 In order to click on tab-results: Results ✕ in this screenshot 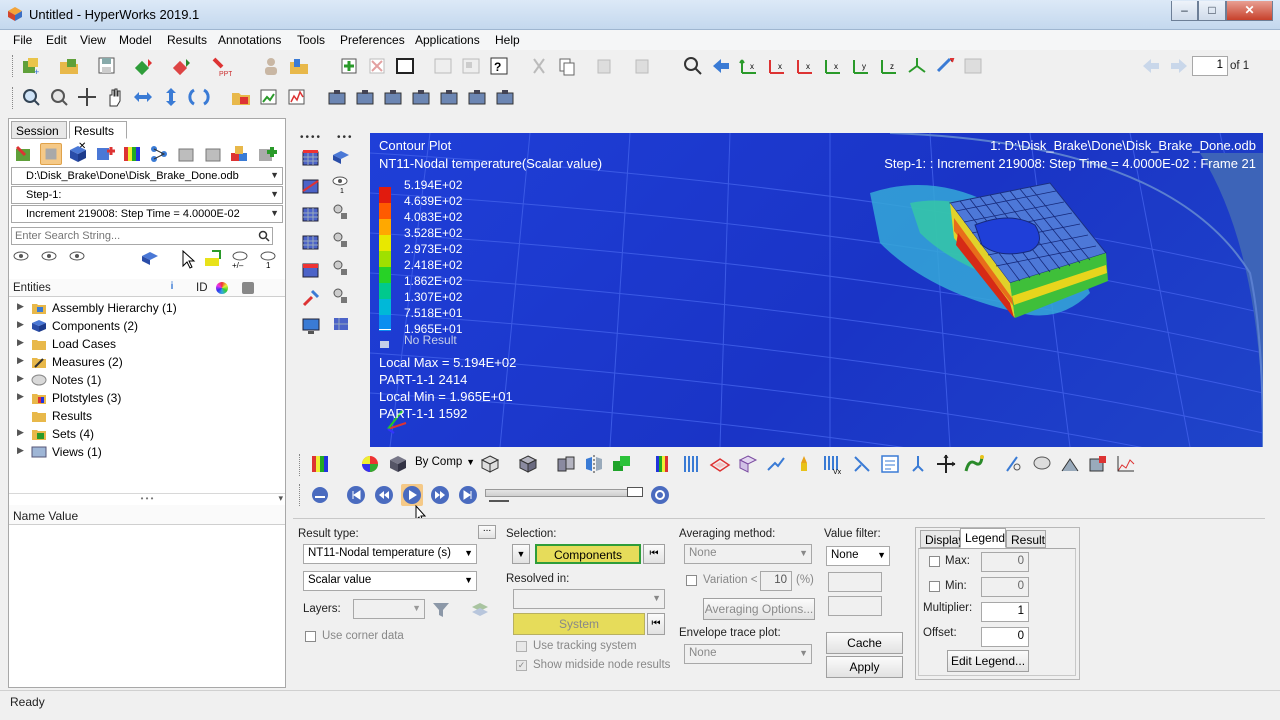, I will do `click(98, 136)`.